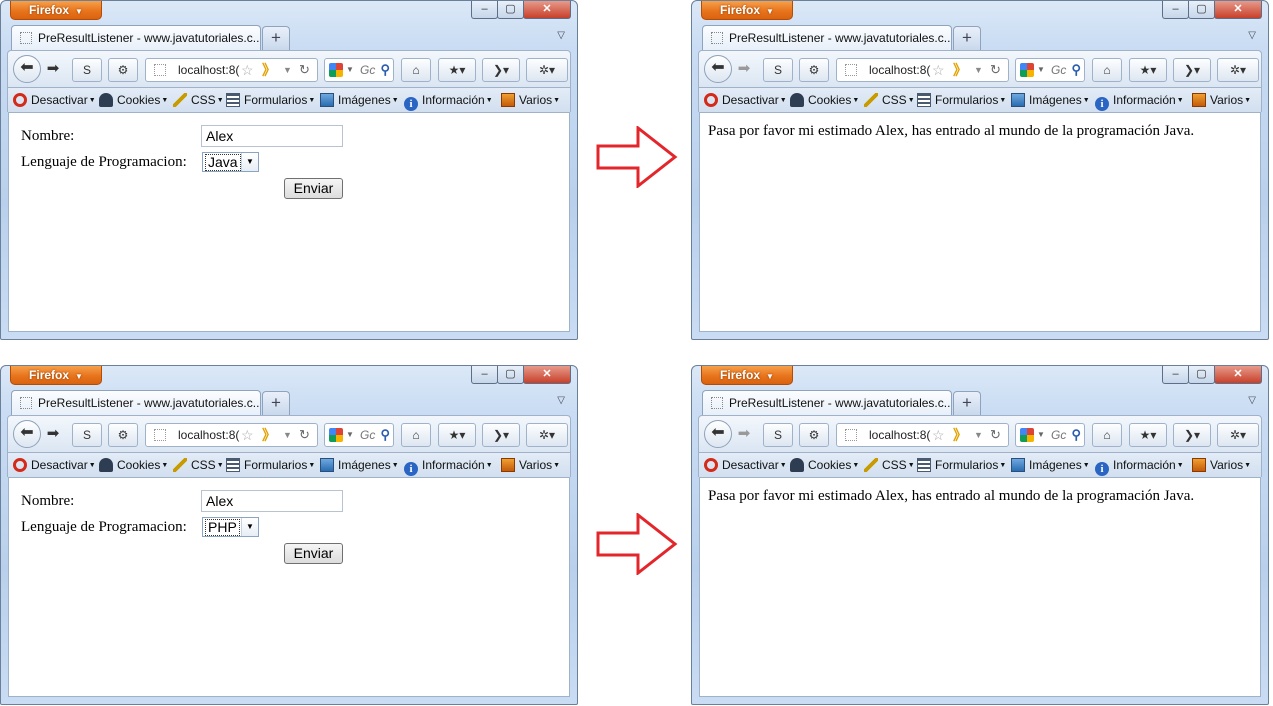 Image resolution: width=1273 pixels, height=706 pixels. What do you see at coordinates (272, 501) in the screenshot?
I see `name-input: Alex` at bounding box center [272, 501].